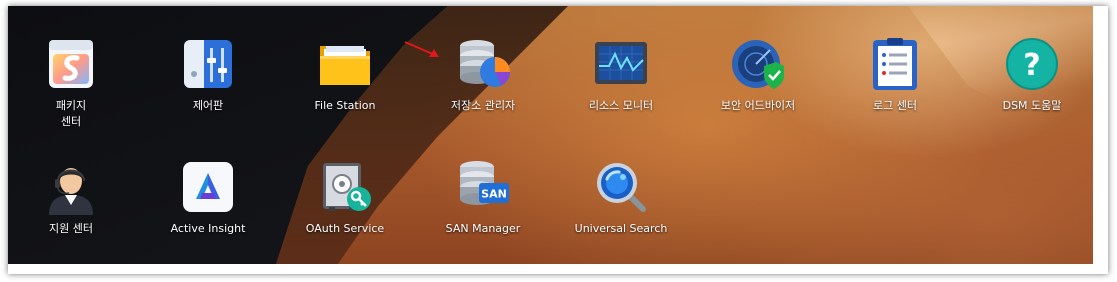 The image size is (1117, 282). I want to click on app-label-line2: 센터, so click(71, 121).